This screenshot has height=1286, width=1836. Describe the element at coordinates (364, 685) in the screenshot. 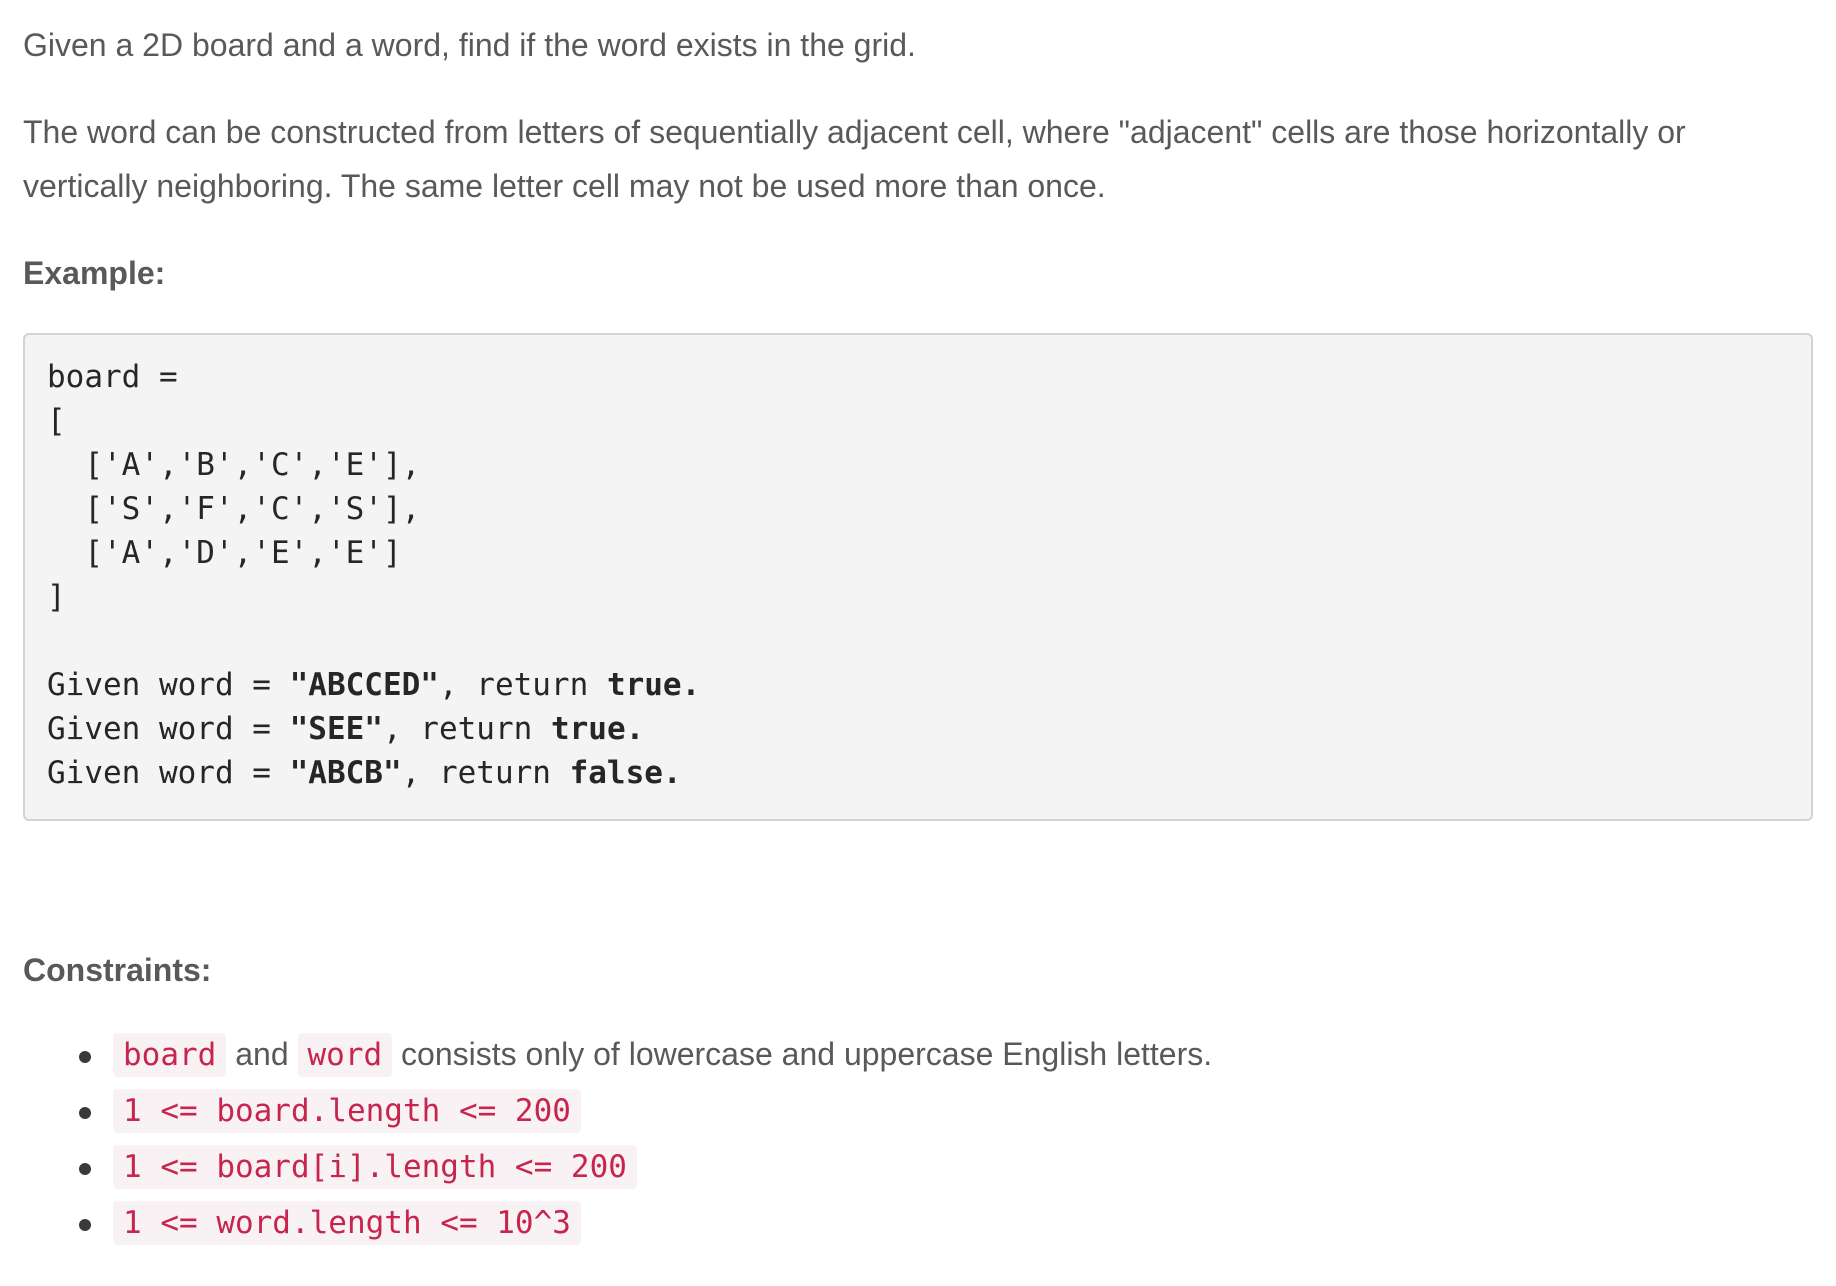

I see `case-word: "ABCCED"` at that location.